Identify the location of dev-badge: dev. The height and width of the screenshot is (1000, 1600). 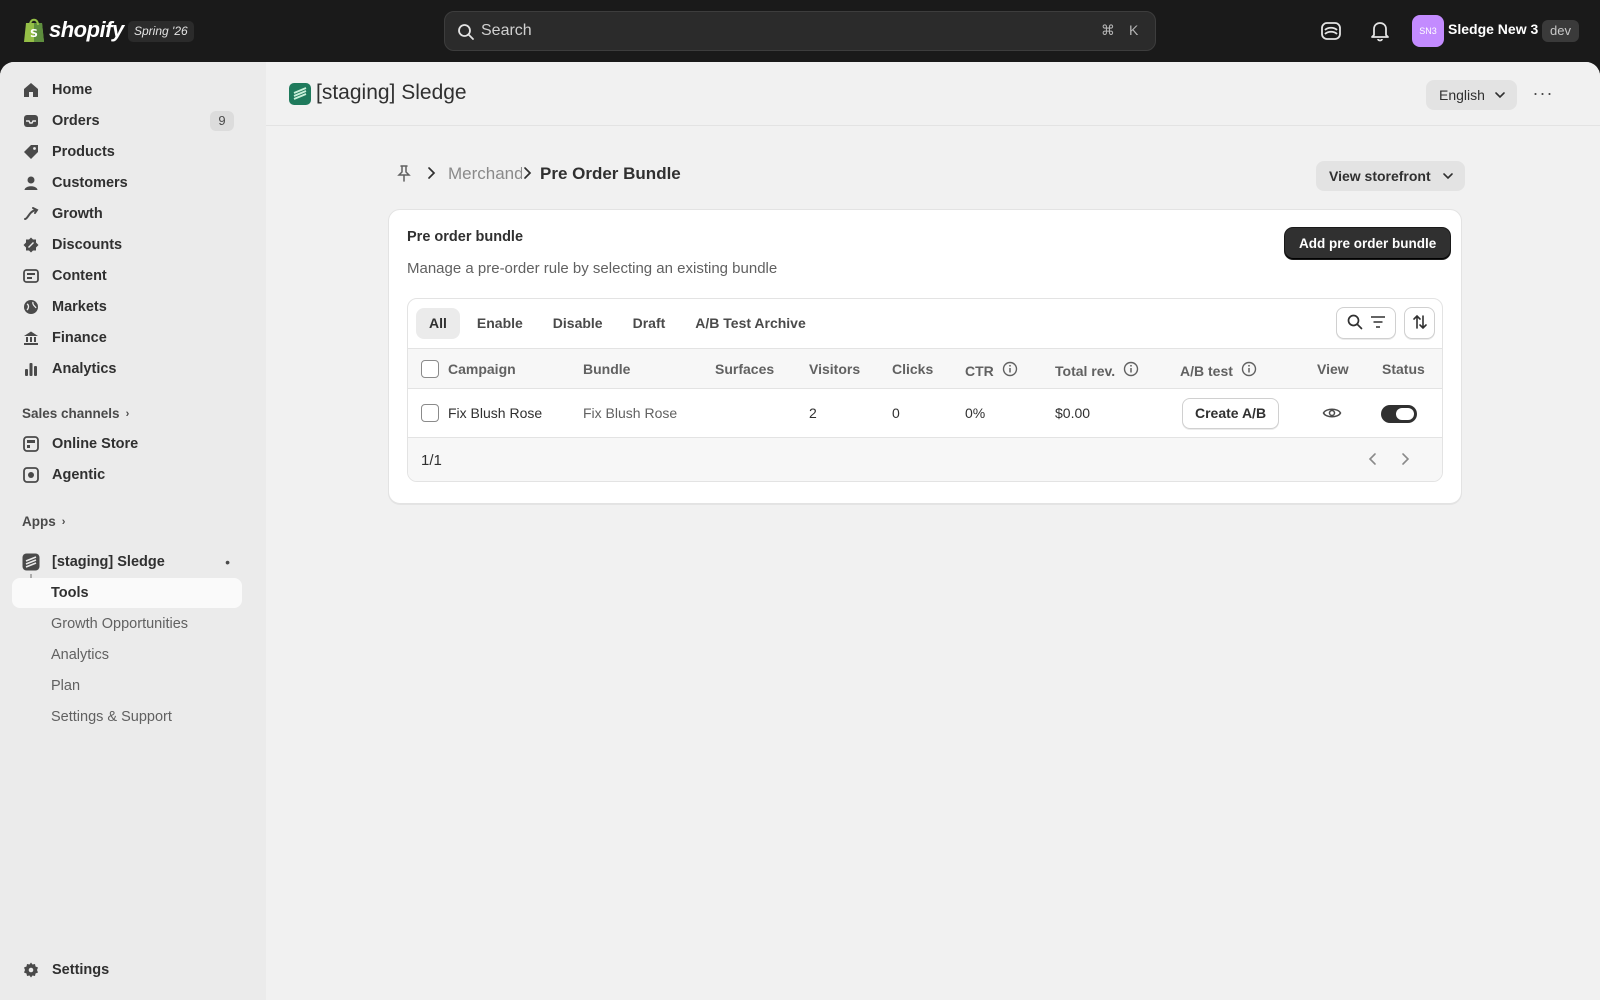
(1560, 31).